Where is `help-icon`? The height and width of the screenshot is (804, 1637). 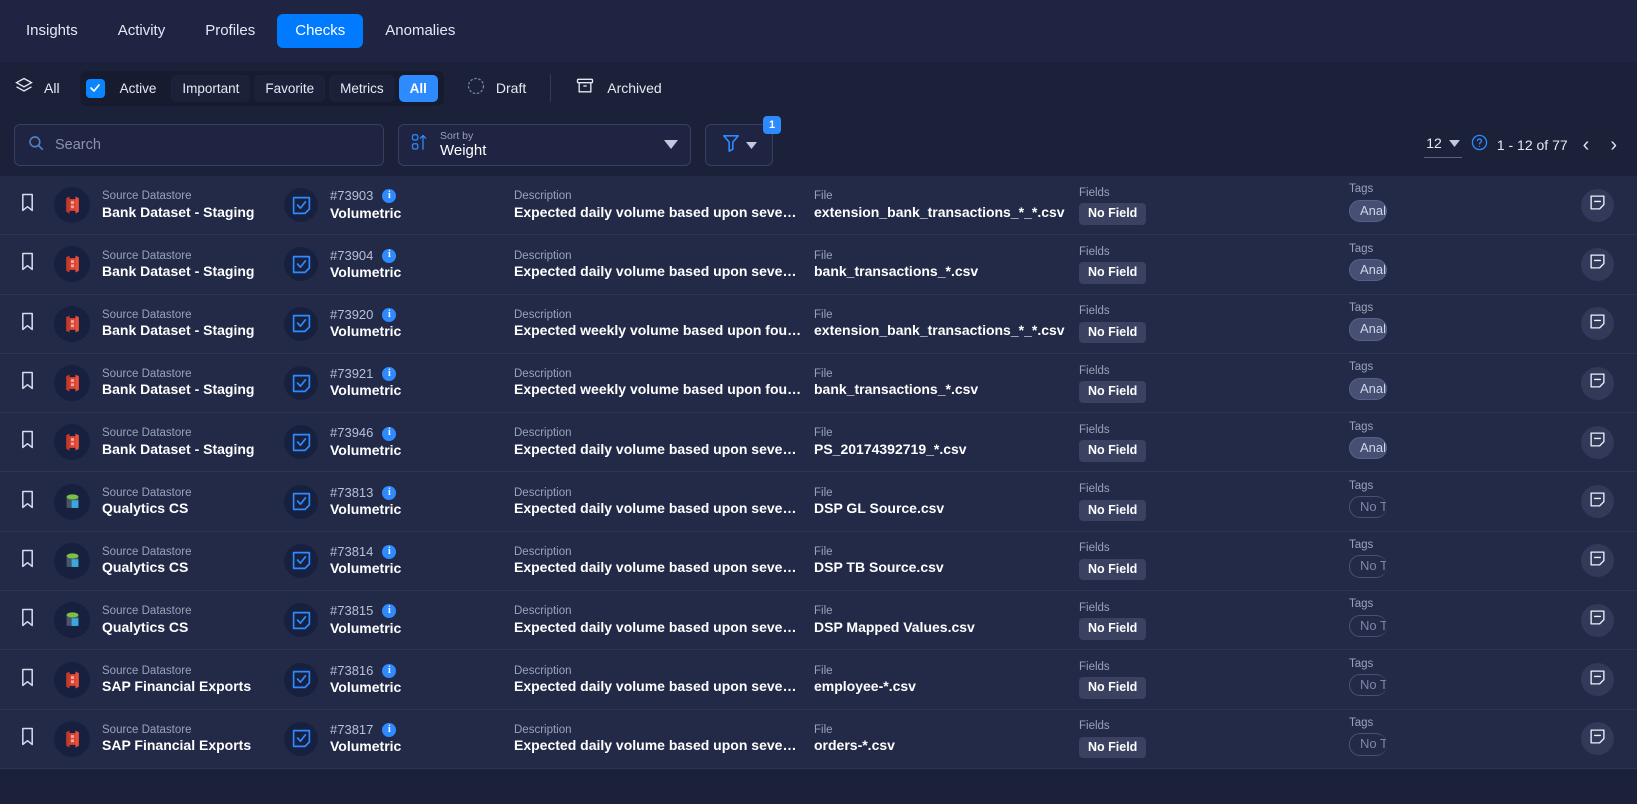 help-icon is located at coordinates (1479, 145).